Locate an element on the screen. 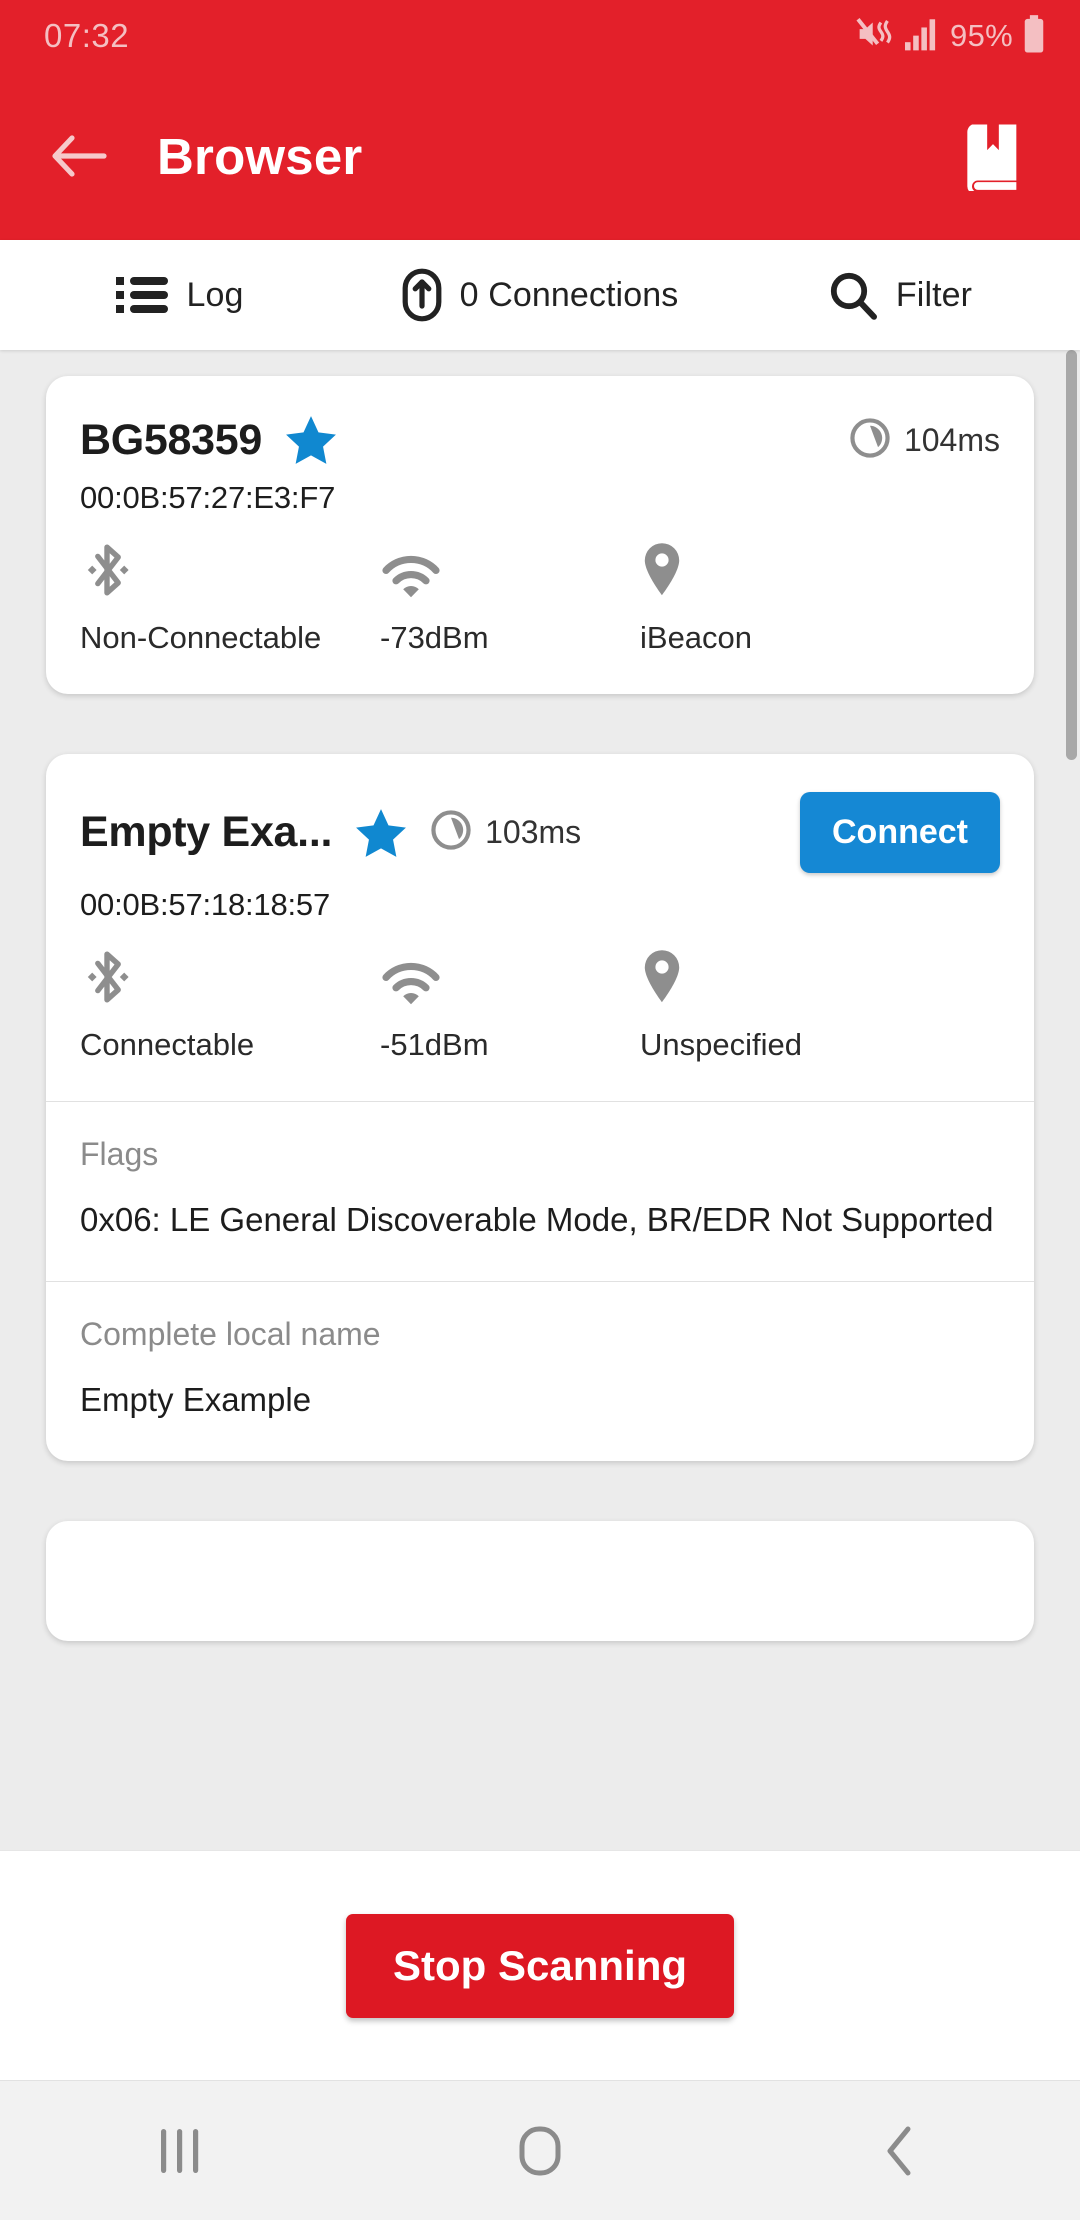 This screenshot has width=1080, height=2220. attribute-connectable-label: Non-Connectable is located at coordinates (201, 637).